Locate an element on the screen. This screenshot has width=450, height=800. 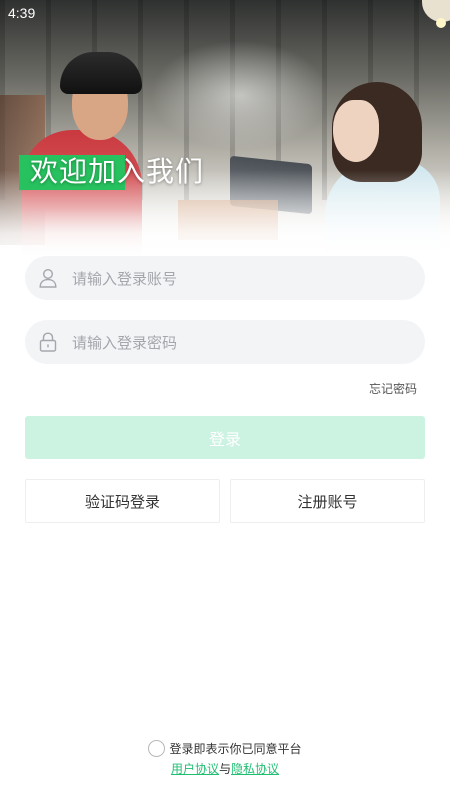
agreement-checkbox is located at coordinates (157, 748).